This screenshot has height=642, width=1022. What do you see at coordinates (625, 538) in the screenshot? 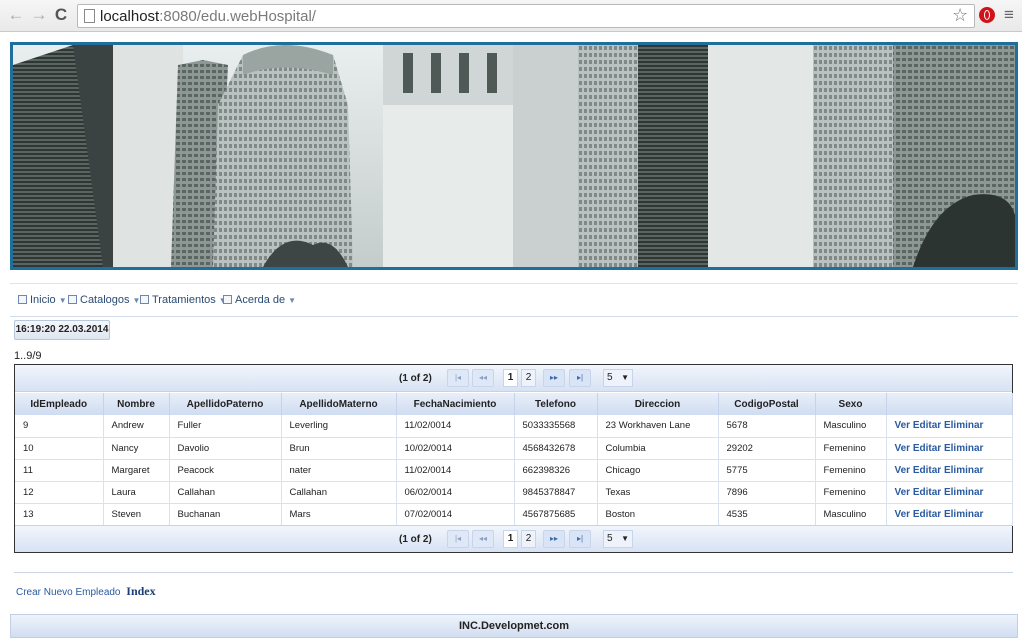
I see `dropdown-arrow-icon: ▼` at bounding box center [625, 538].